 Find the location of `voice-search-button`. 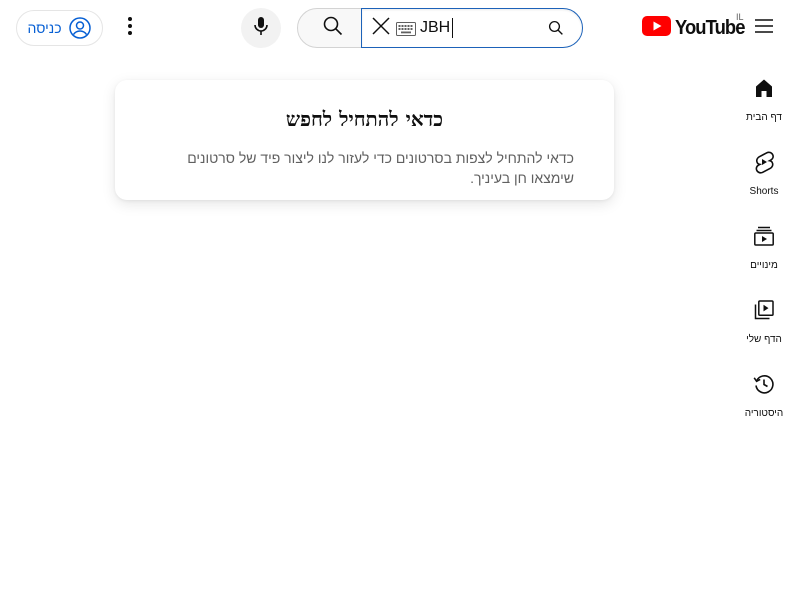

voice-search-button is located at coordinates (261, 28).